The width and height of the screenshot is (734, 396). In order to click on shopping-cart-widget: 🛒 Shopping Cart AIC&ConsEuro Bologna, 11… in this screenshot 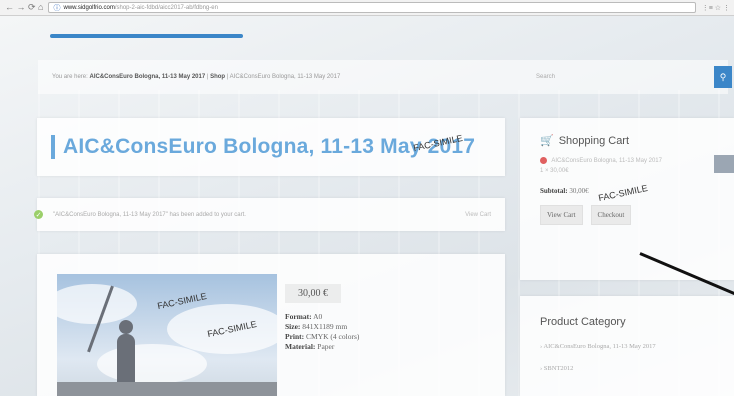, I will do `click(627, 199)`.